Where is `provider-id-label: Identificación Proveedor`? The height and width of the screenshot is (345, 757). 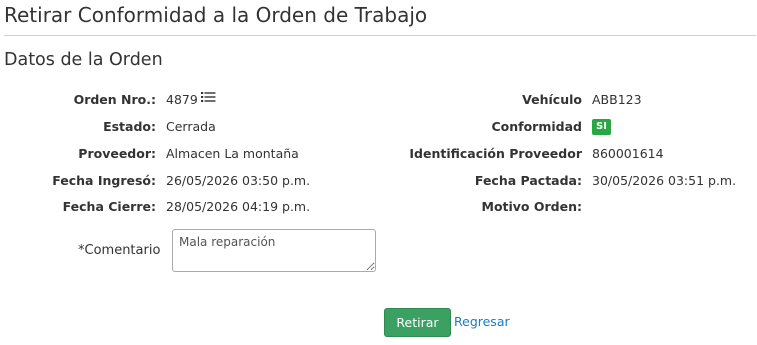
provider-id-label: Identificación Proveedor is located at coordinates (495, 153).